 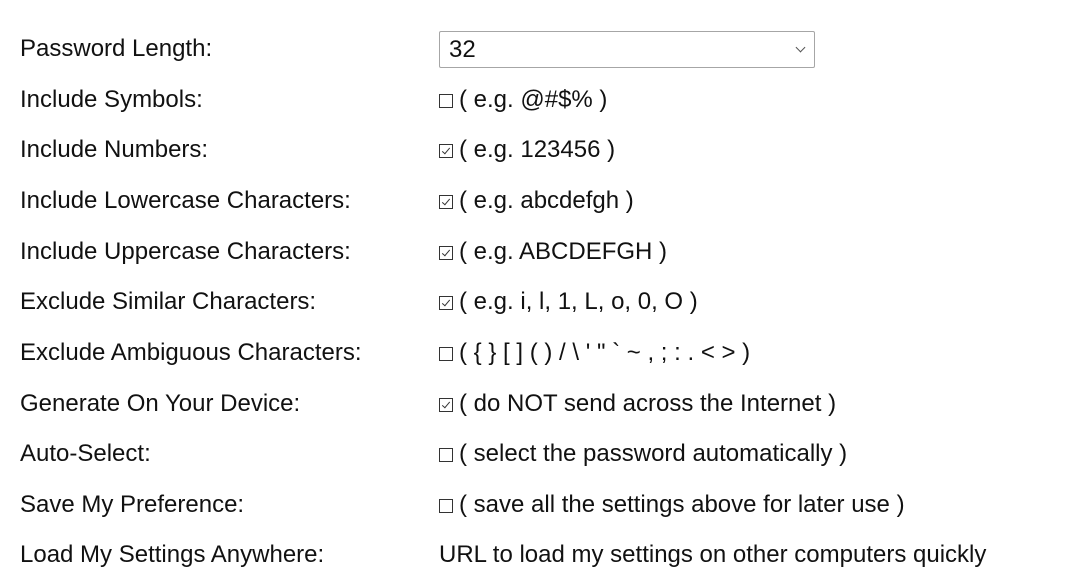 I want to click on password-length-select: 32, so click(x=627, y=49).